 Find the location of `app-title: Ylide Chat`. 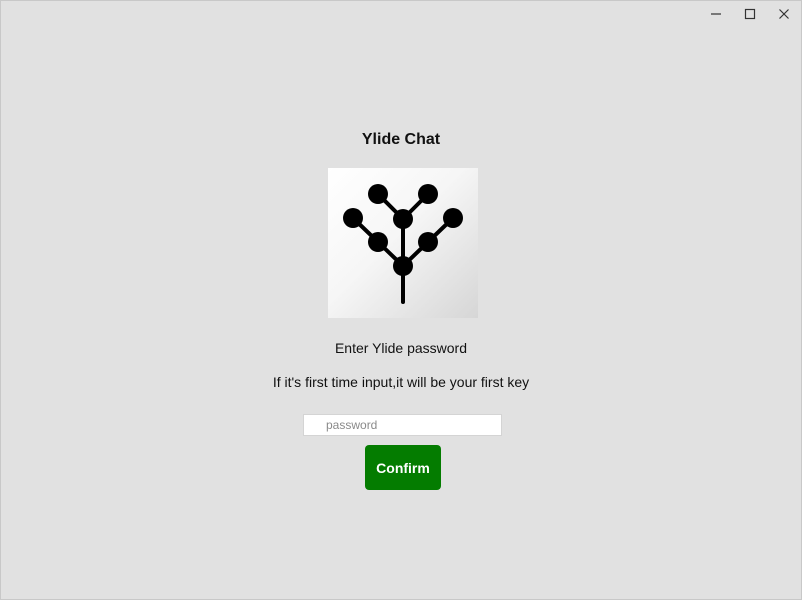

app-title: Ylide Chat is located at coordinates (401, 139).